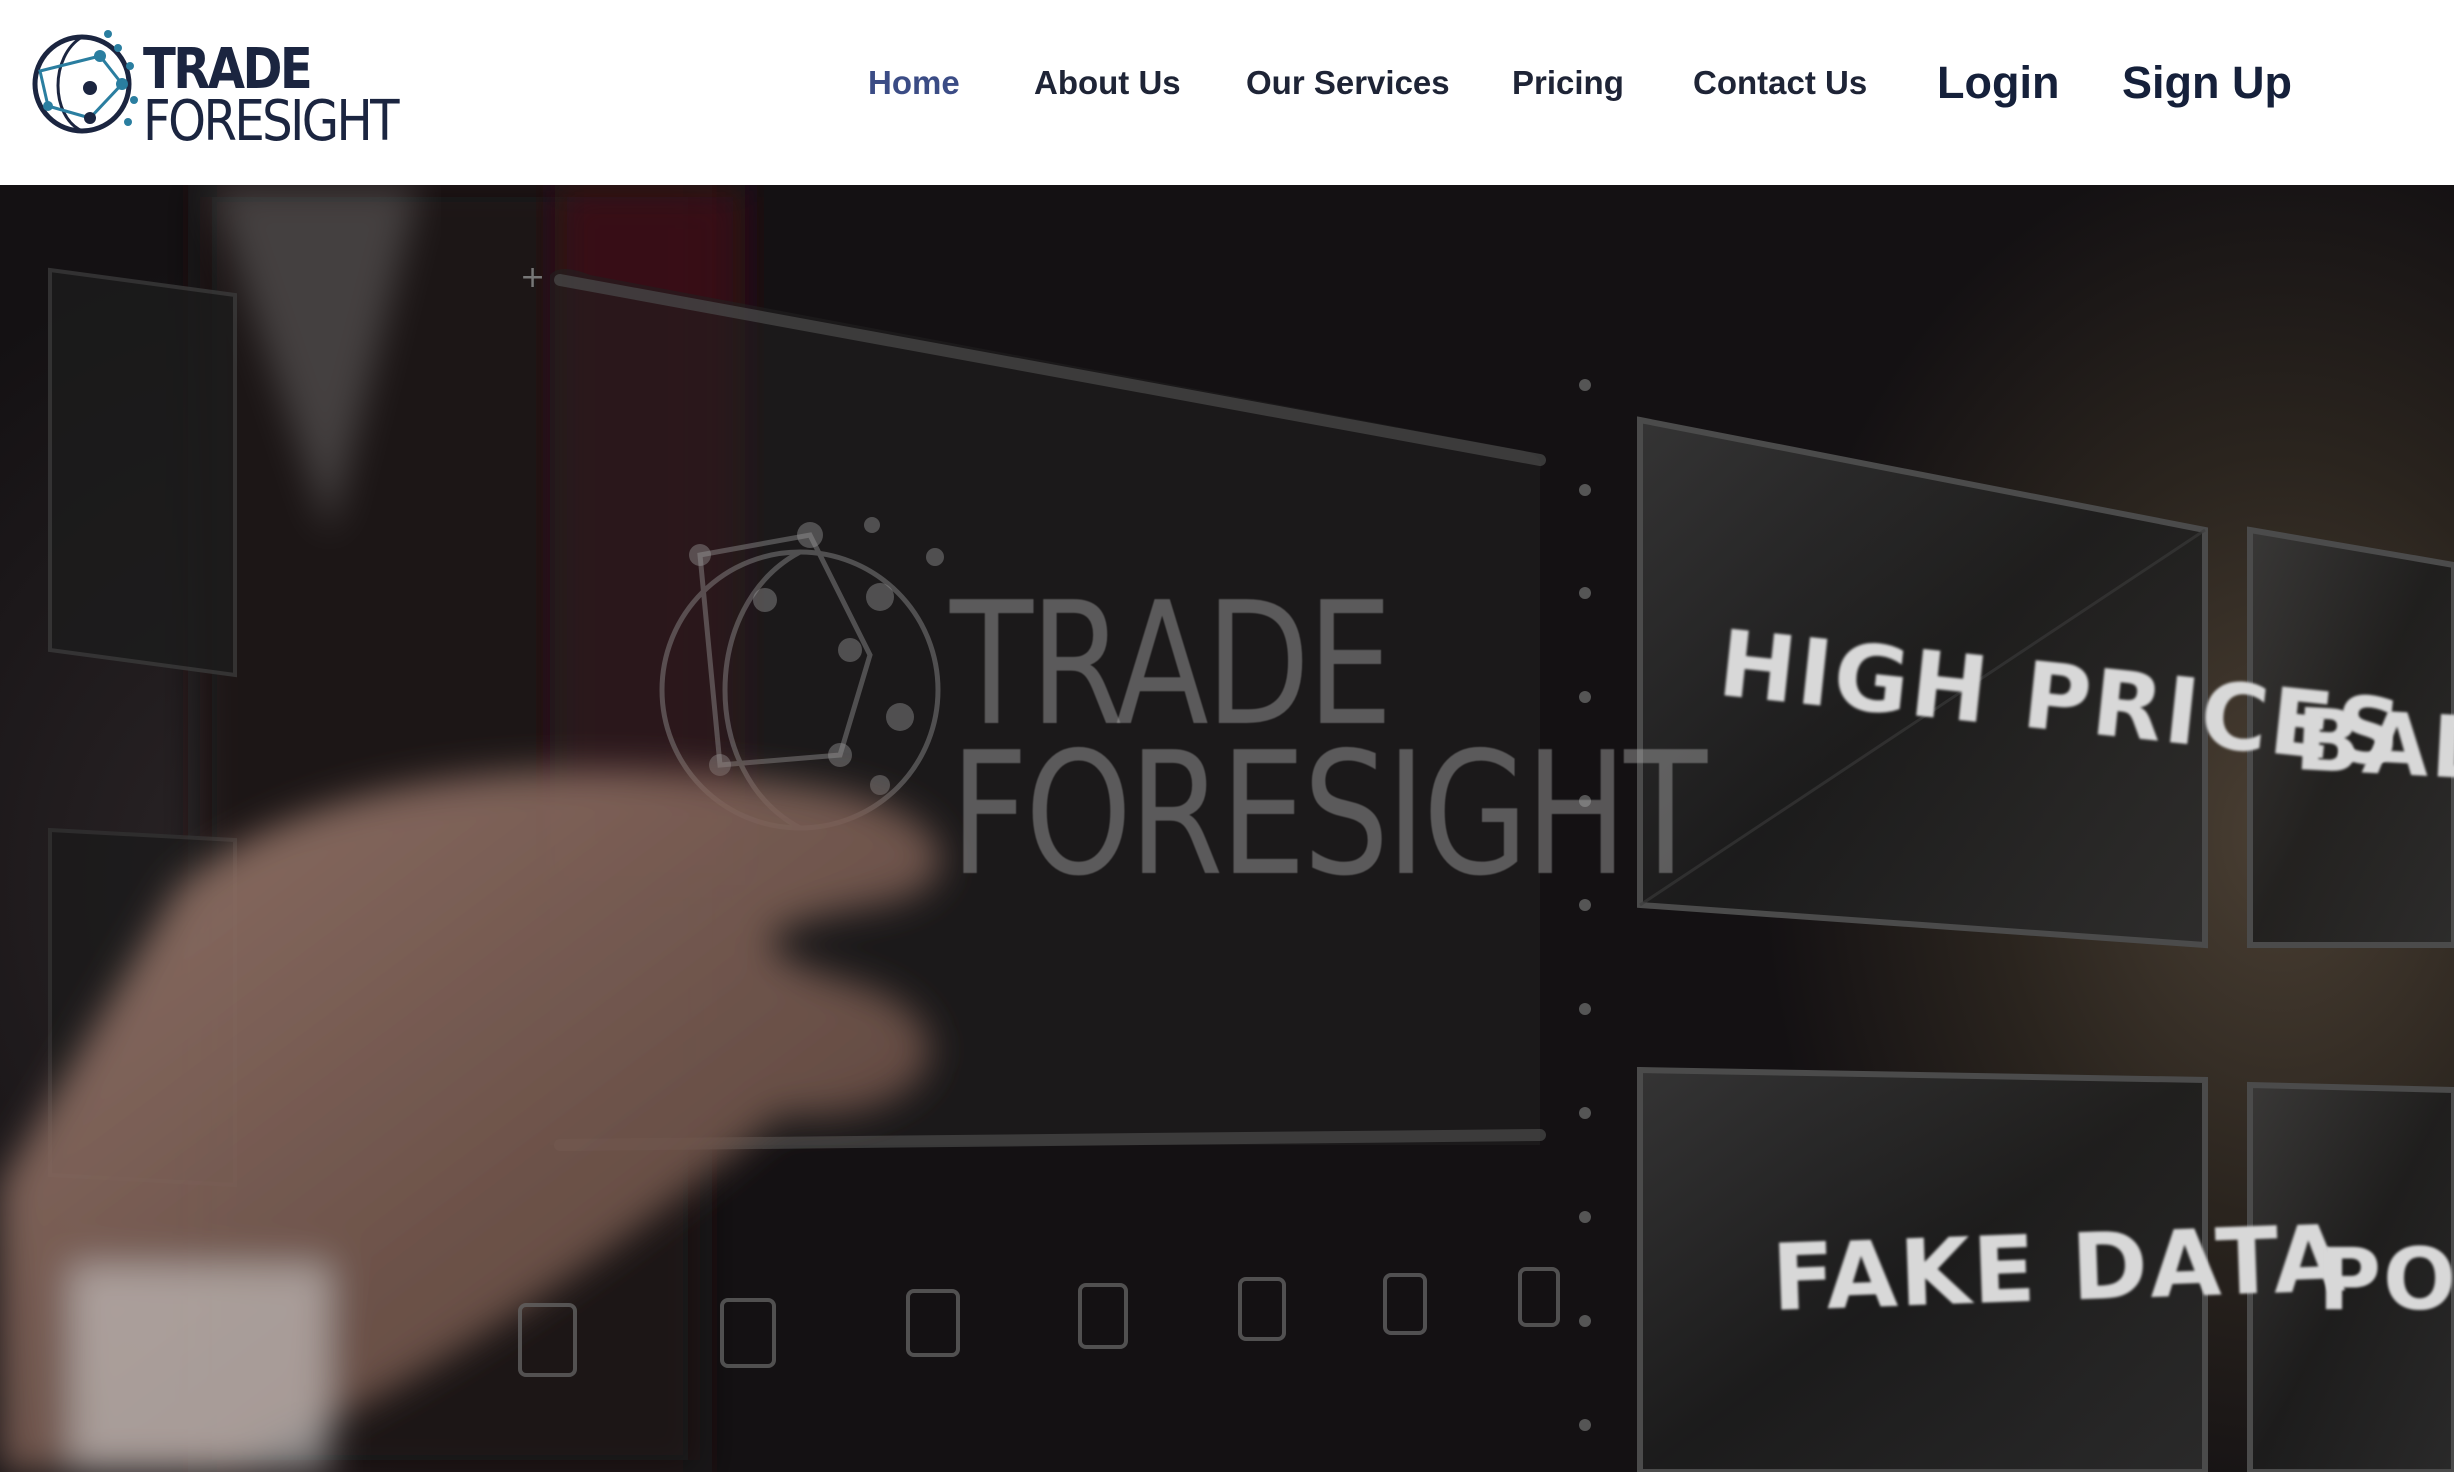 The image size is (2454, 1472). Describe the element at coordinates (914, 83) in the screenshot. I see `nav-home: Home` at that location.